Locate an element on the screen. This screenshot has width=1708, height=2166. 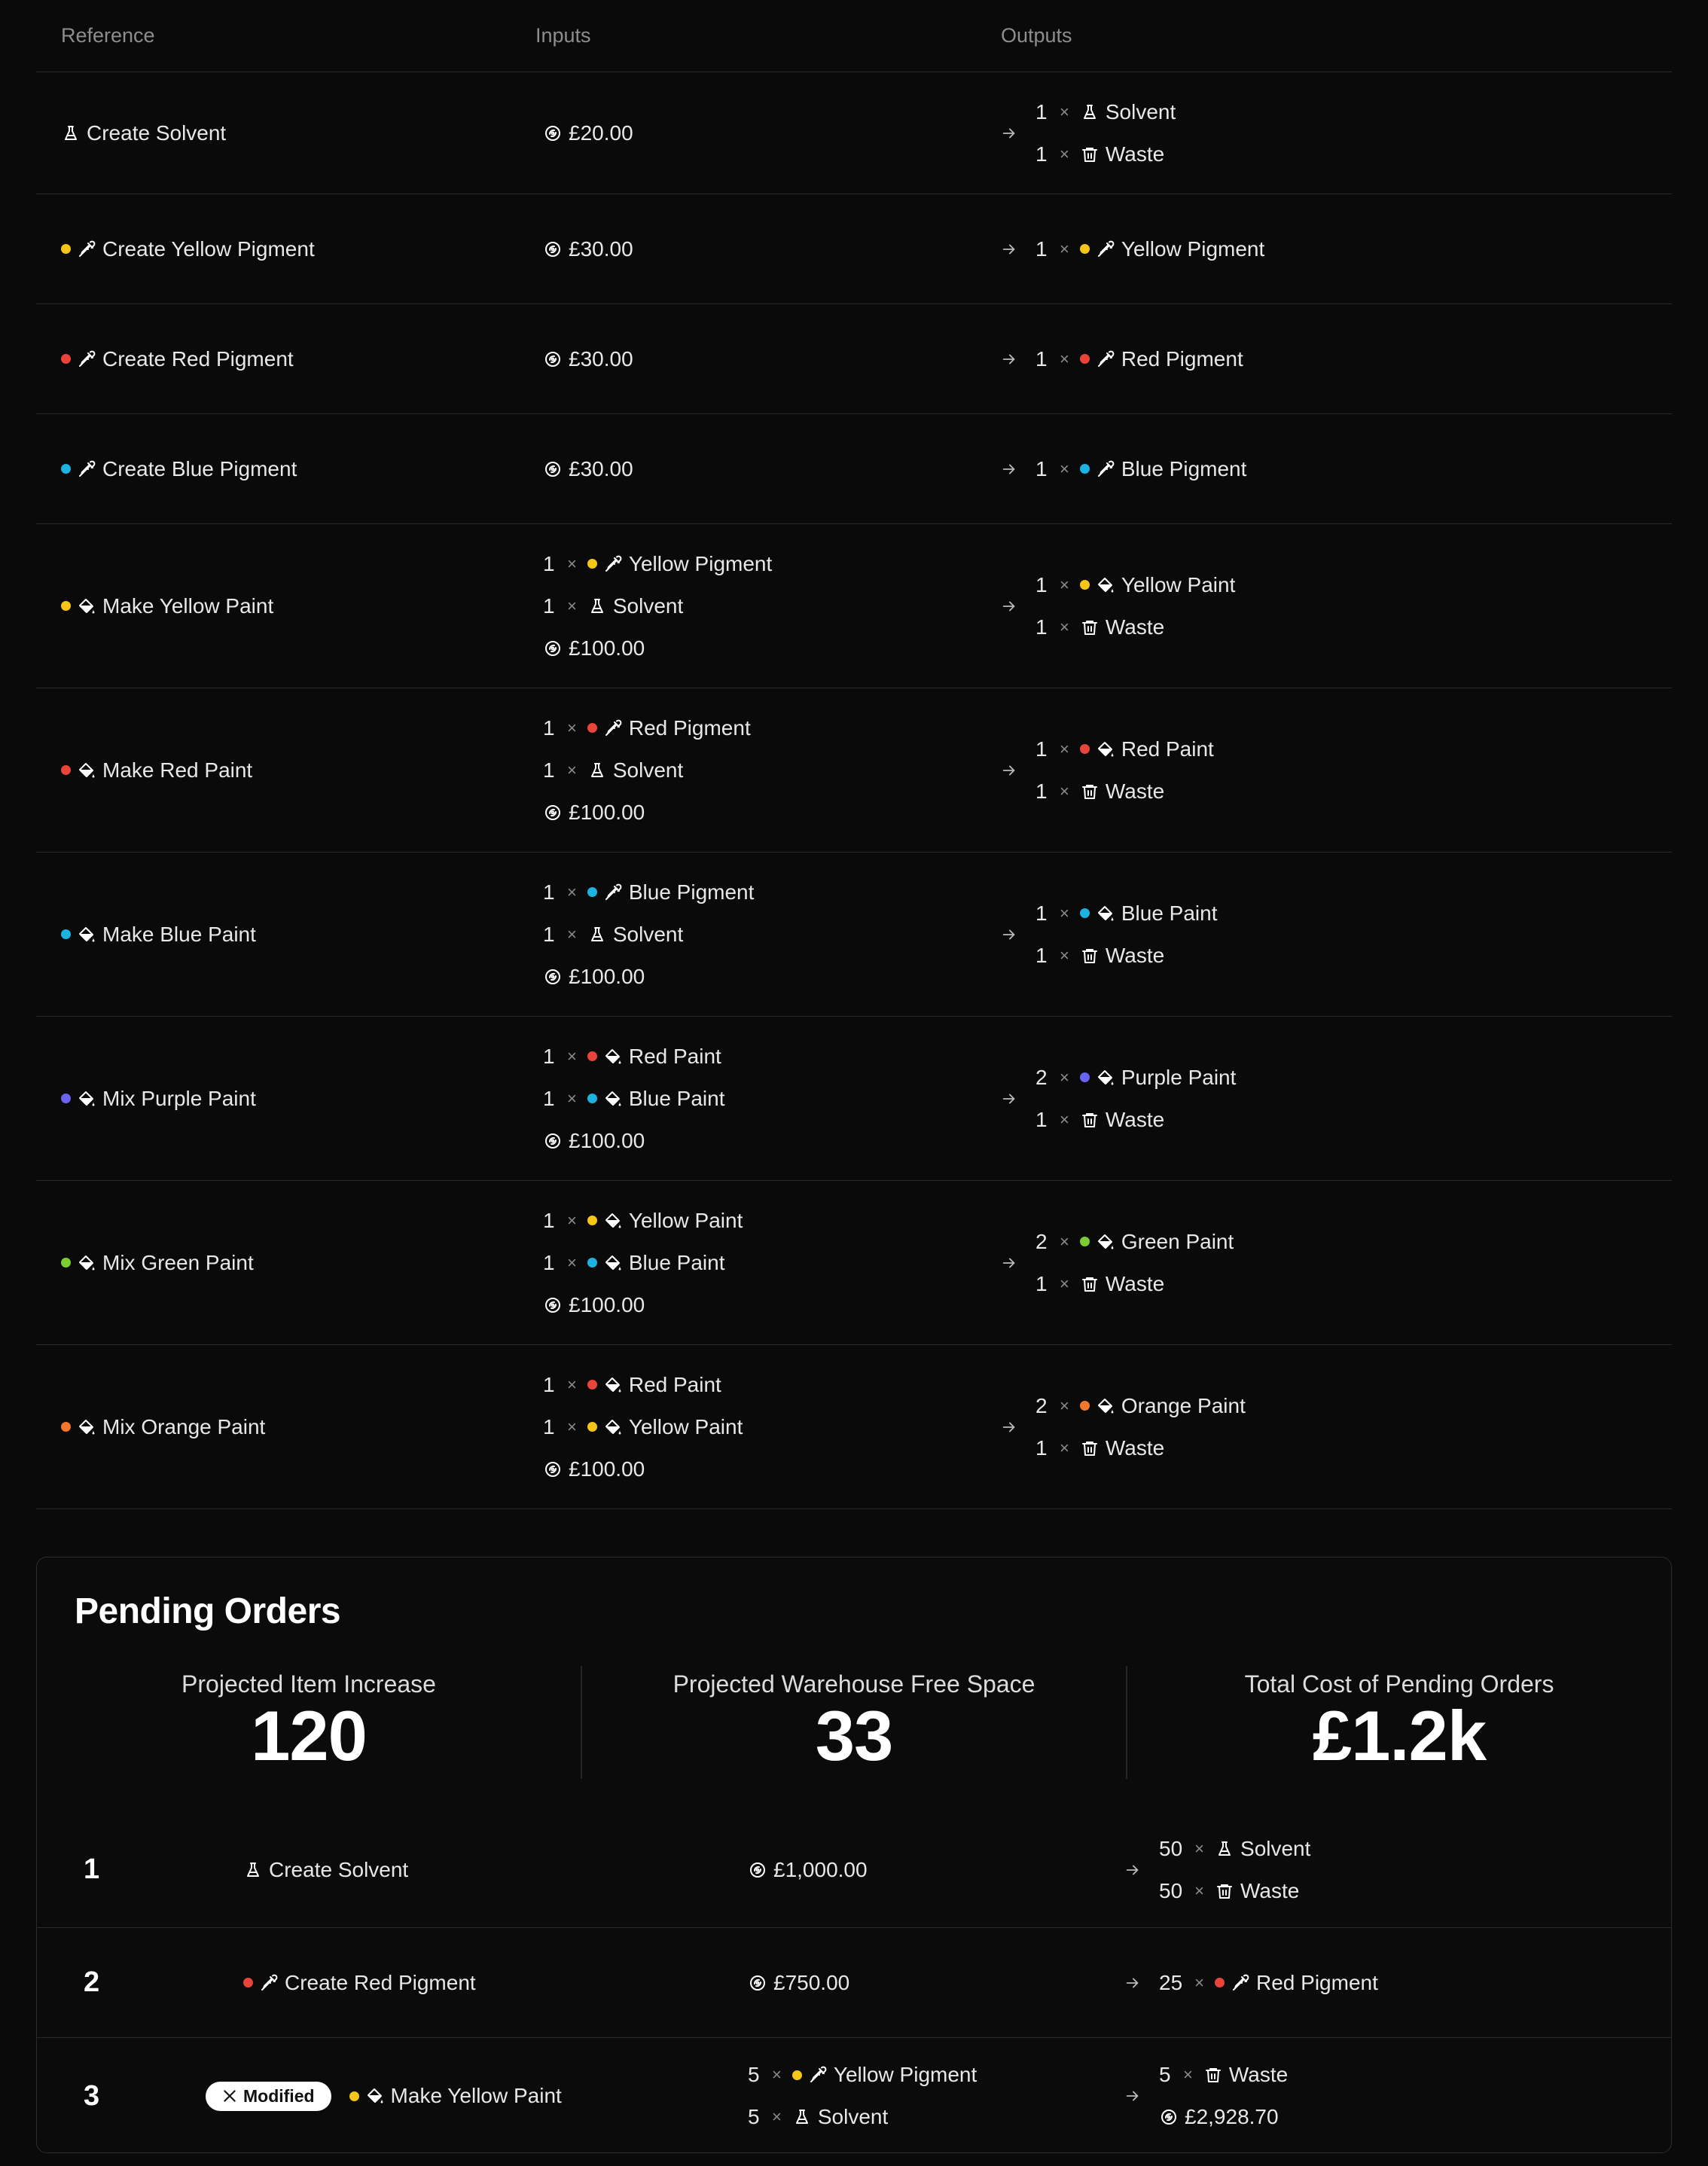
green-color-dot is located at coordinates (66, 1263).